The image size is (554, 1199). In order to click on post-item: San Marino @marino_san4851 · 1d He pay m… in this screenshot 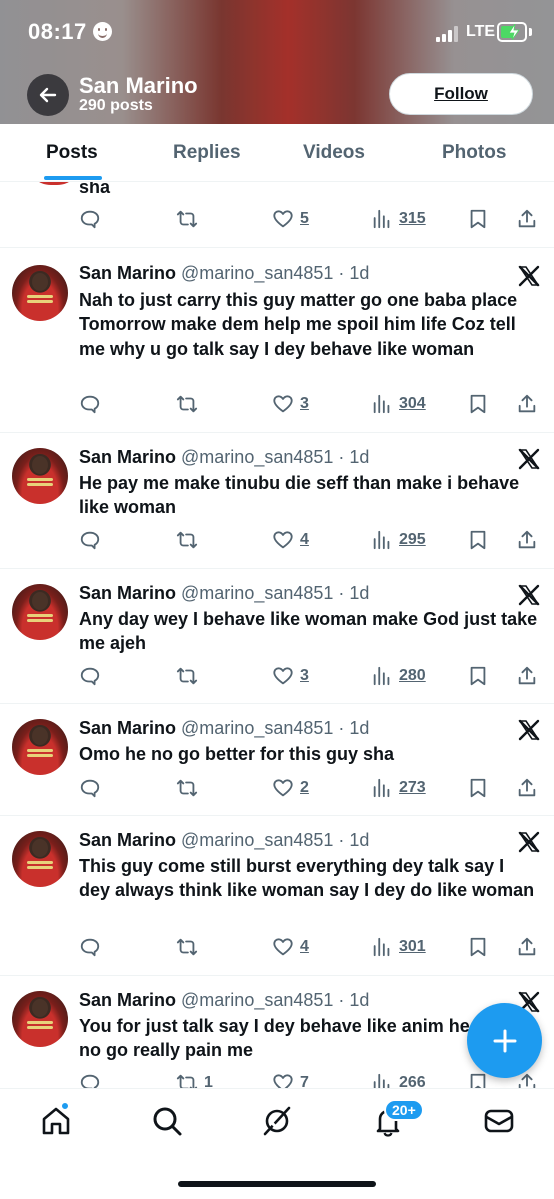, I will do `click(277, 501)`.